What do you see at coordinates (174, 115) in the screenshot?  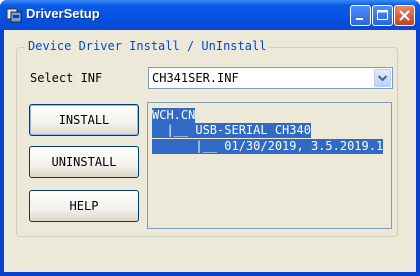 I see `info-line-vendor: WCH.CN` at bounding box center [174, 115].